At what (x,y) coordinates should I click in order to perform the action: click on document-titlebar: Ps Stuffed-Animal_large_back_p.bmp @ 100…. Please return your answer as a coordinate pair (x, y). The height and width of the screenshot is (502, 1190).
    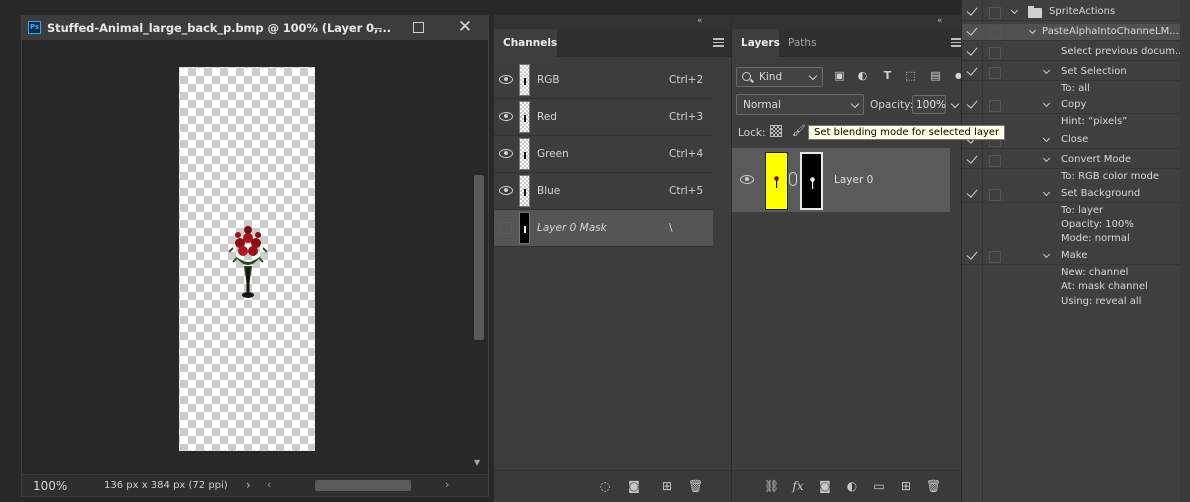
    Looking at the image, I should click on (255, 28).